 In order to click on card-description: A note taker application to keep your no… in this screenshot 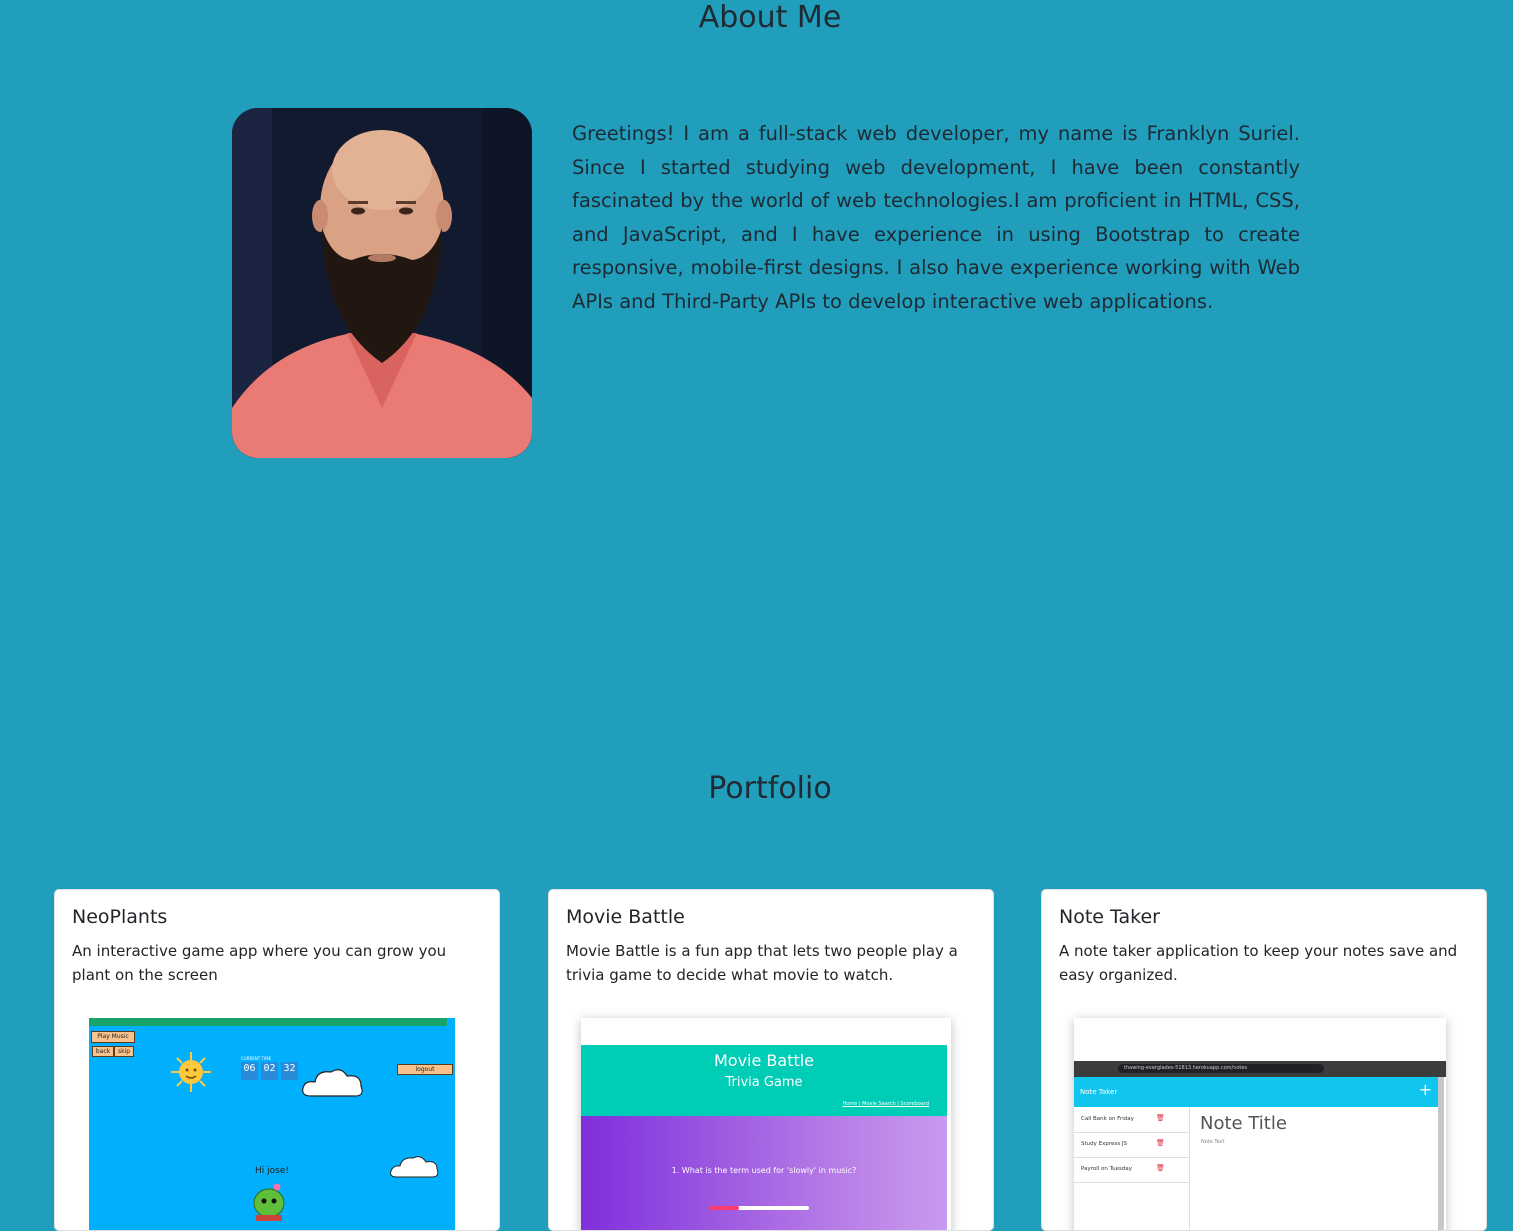, I will do `click(1258, 963)`.